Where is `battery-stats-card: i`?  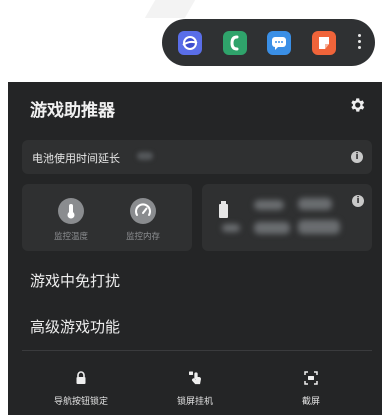
battery-stats-card: i is located at coordinates (287, 217).